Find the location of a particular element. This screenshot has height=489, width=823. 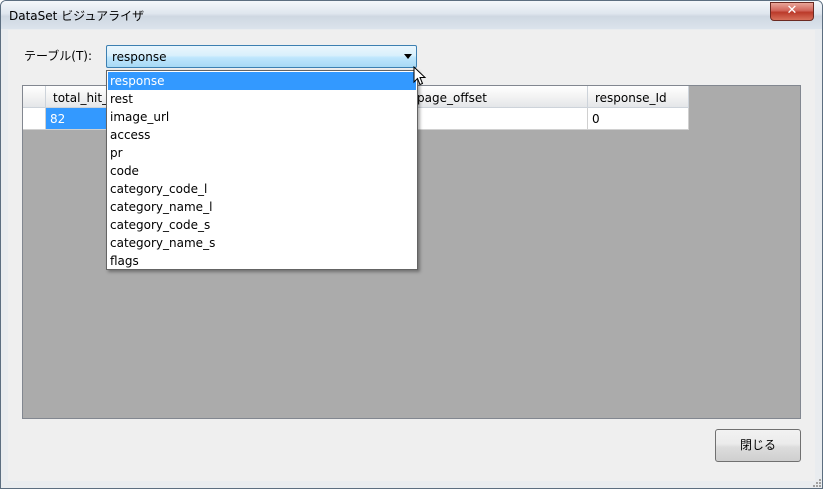

row-header-corner is located at coordinates (34, 97).